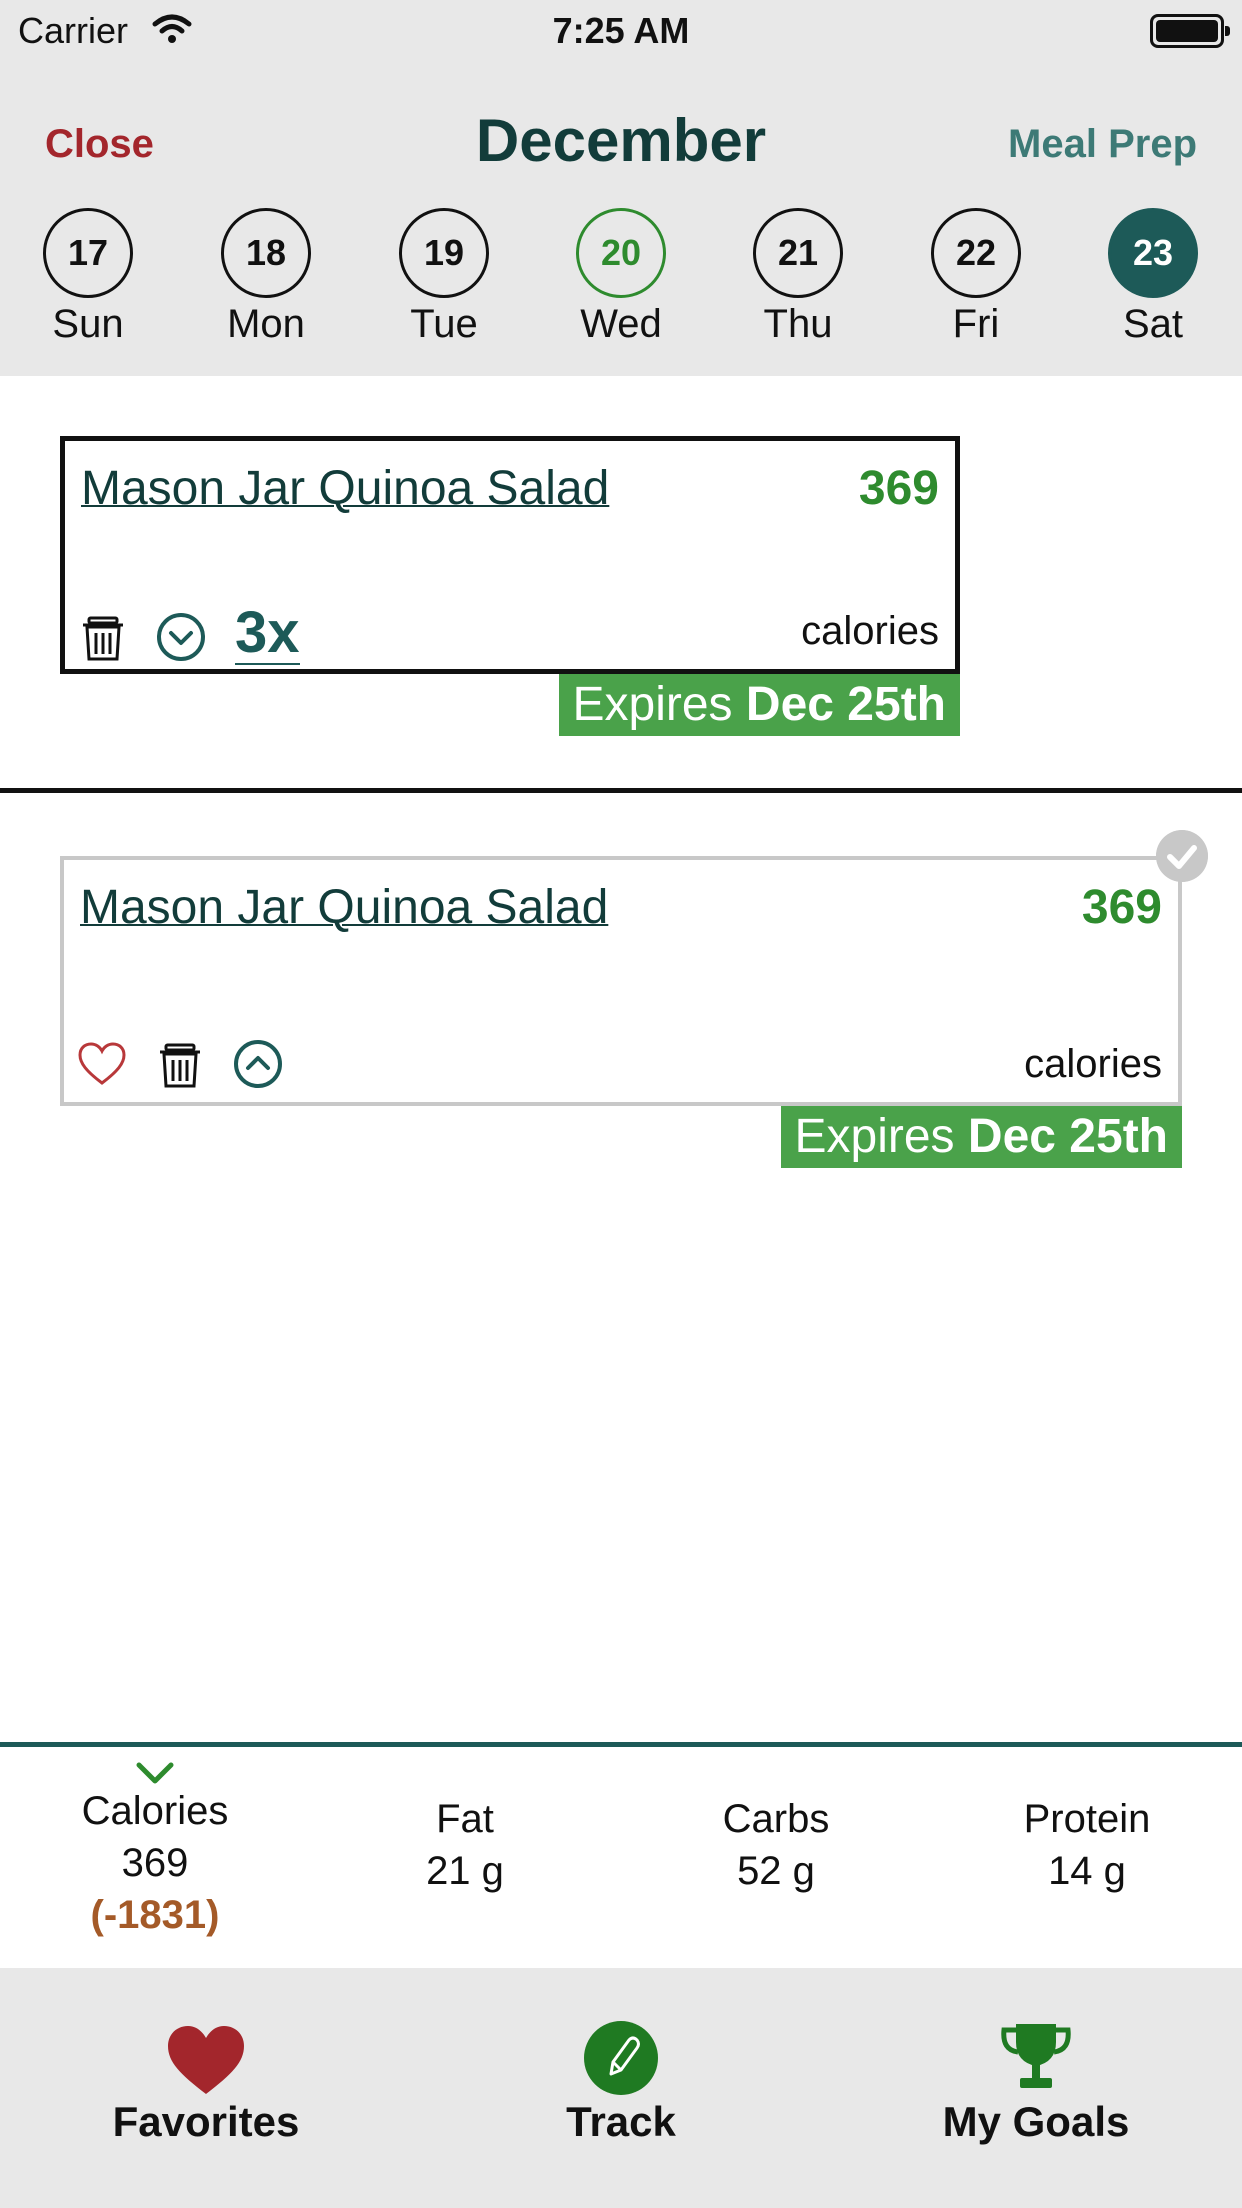 This screenshot has width=1242, height=2208. What do you see at coordinates (634, 968) in the screenshot?
I see `meal-card: Mason Jar Quinoa Salad 369 calories` at bounding box center [634, 968].